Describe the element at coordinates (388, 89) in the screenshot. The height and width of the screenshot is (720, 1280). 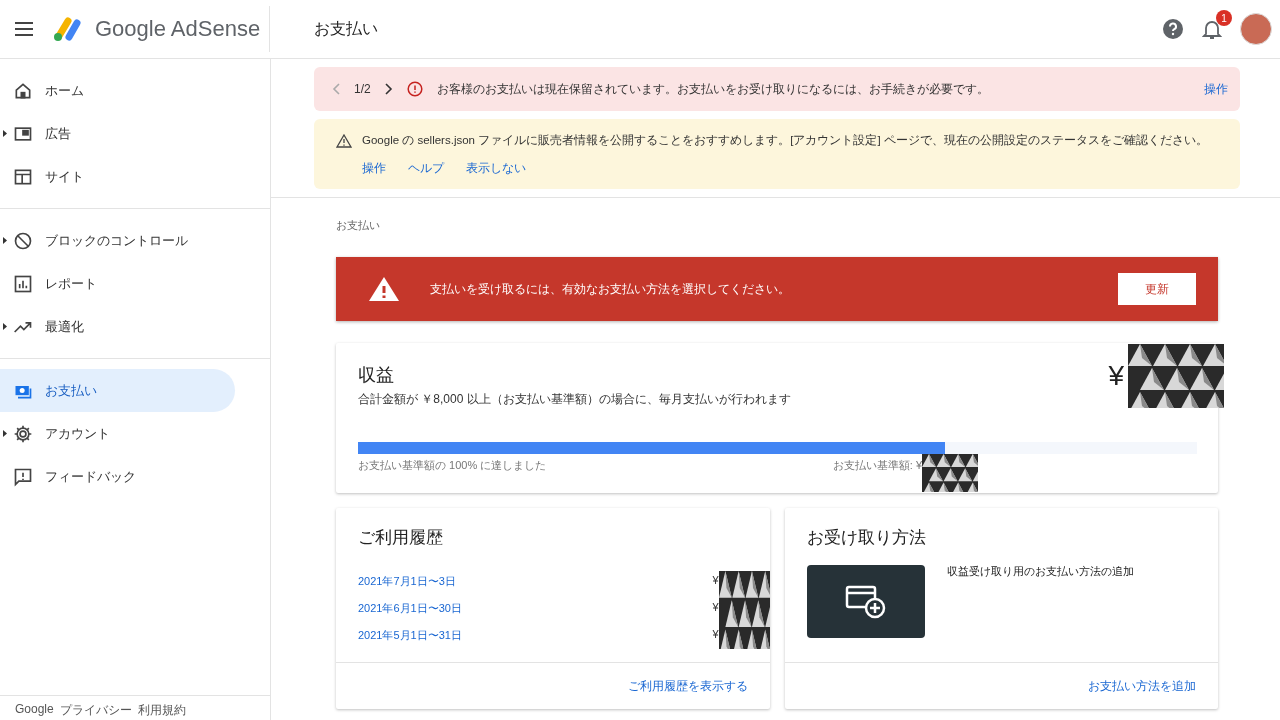
I see `next-icon` at that location.